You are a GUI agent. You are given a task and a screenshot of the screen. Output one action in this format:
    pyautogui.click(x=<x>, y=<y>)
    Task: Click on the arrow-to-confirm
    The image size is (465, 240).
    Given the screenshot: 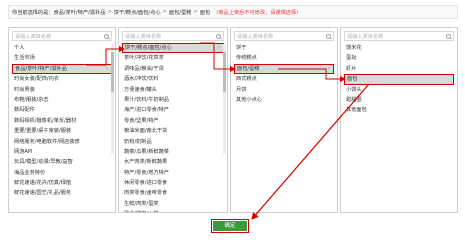 What is the action you would take?
    pyautogui.click(x=310, y=151)
    